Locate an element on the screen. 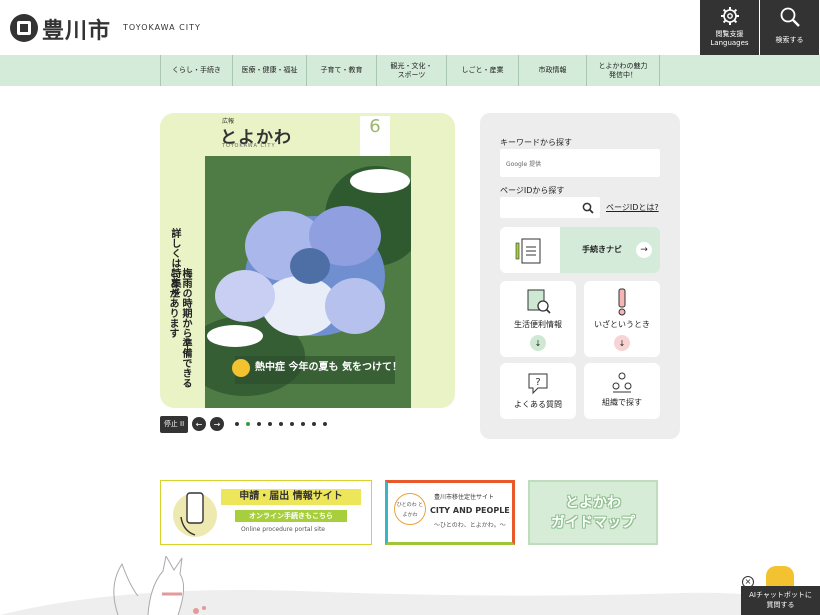 The image size is (820, 615). tile-label: 生活便利情報 is located at coordinates (538, 324).